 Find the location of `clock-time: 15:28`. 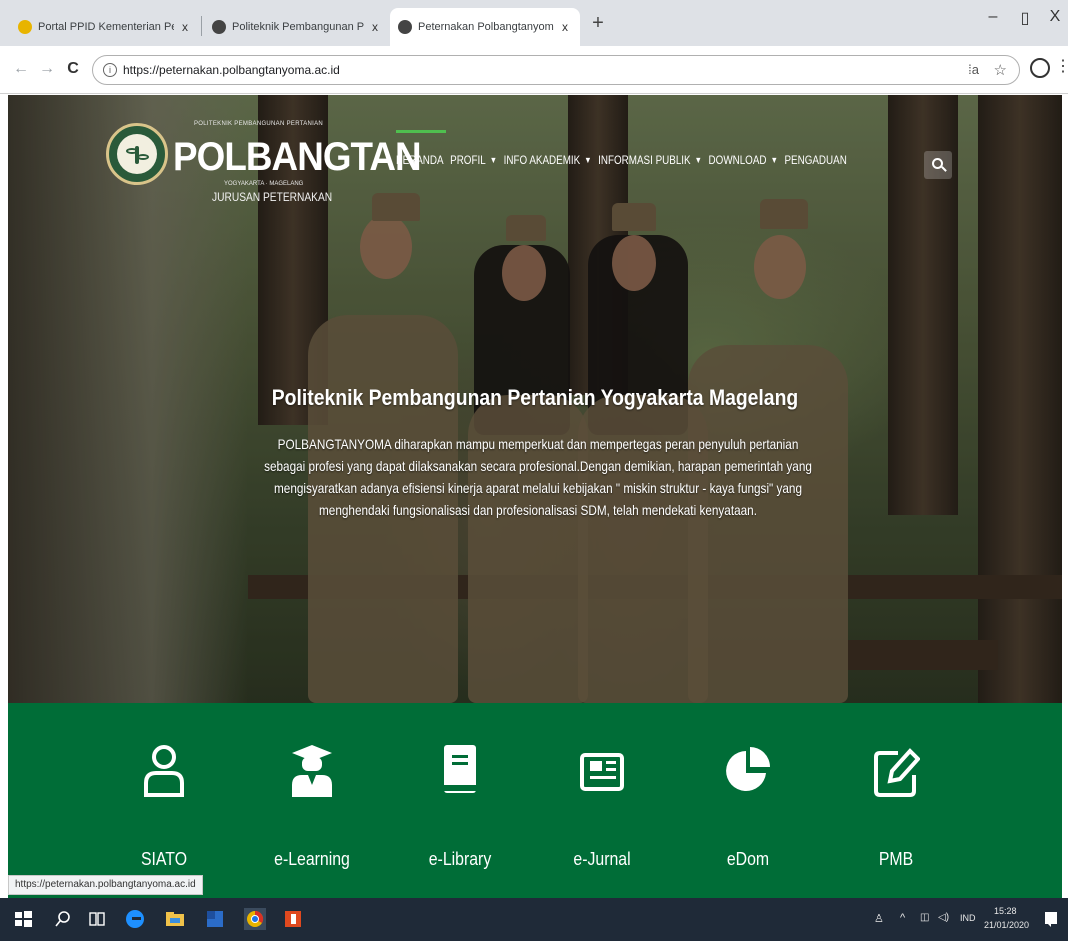

clock-time: 15:28 is located at coordinates (1005, 911).